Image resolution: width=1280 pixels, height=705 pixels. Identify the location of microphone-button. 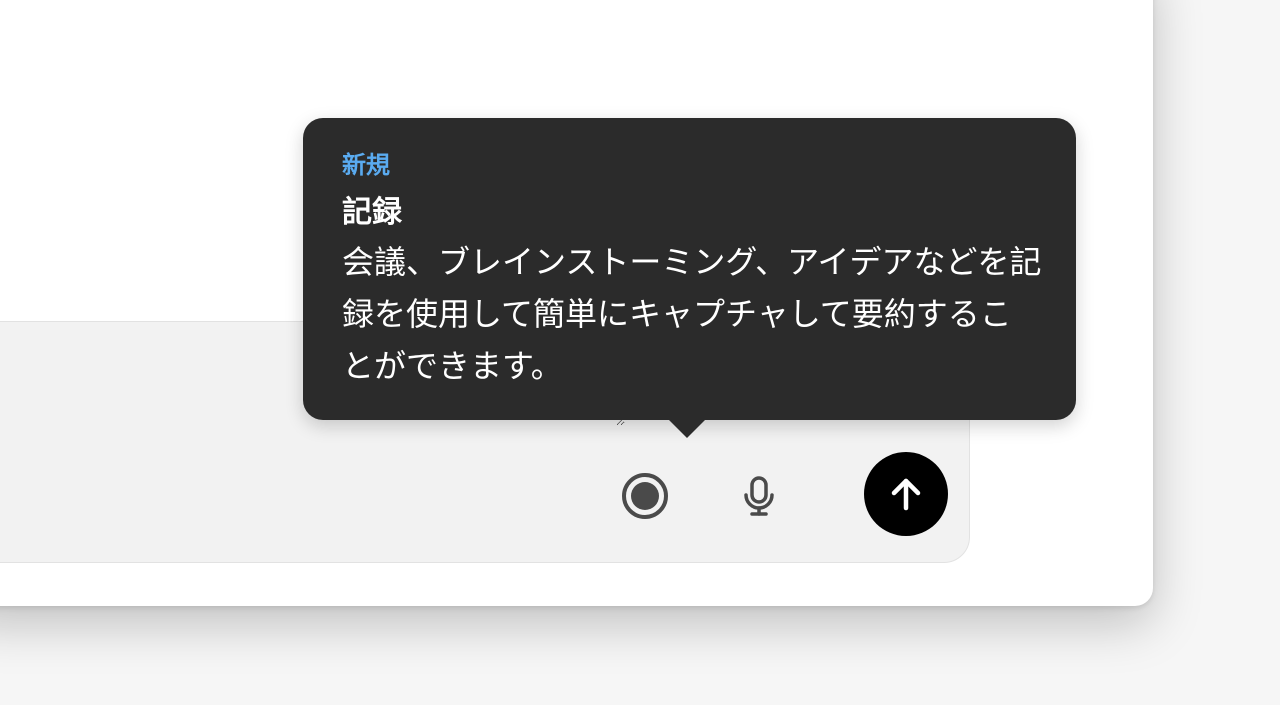
(759, 496).